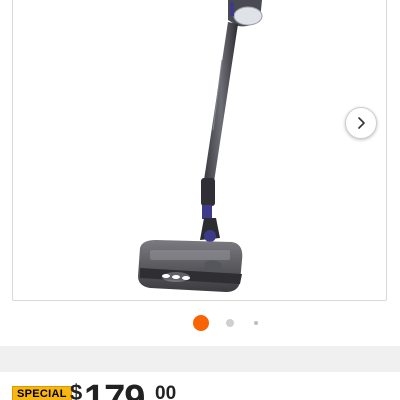 This screenshot has height=400, width=400. I want to click on chevron-right-icon, so click(361, 123).